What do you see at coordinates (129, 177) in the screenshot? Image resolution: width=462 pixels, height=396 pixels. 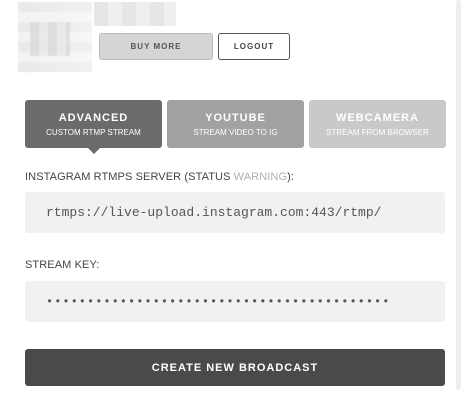 I see `server-label-prefix: INSTAGRAM RTMPS SERVER (STATUS` at bounding box center [129, 177].